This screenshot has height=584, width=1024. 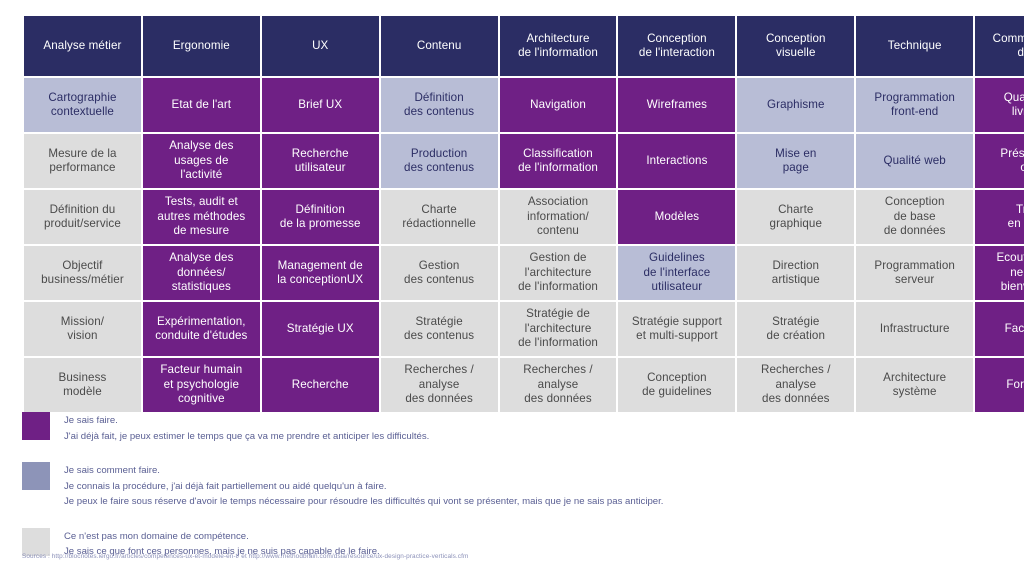 I want to click on skill-cell-r4-c7: Direction artistique, so click(x=796, y=273).